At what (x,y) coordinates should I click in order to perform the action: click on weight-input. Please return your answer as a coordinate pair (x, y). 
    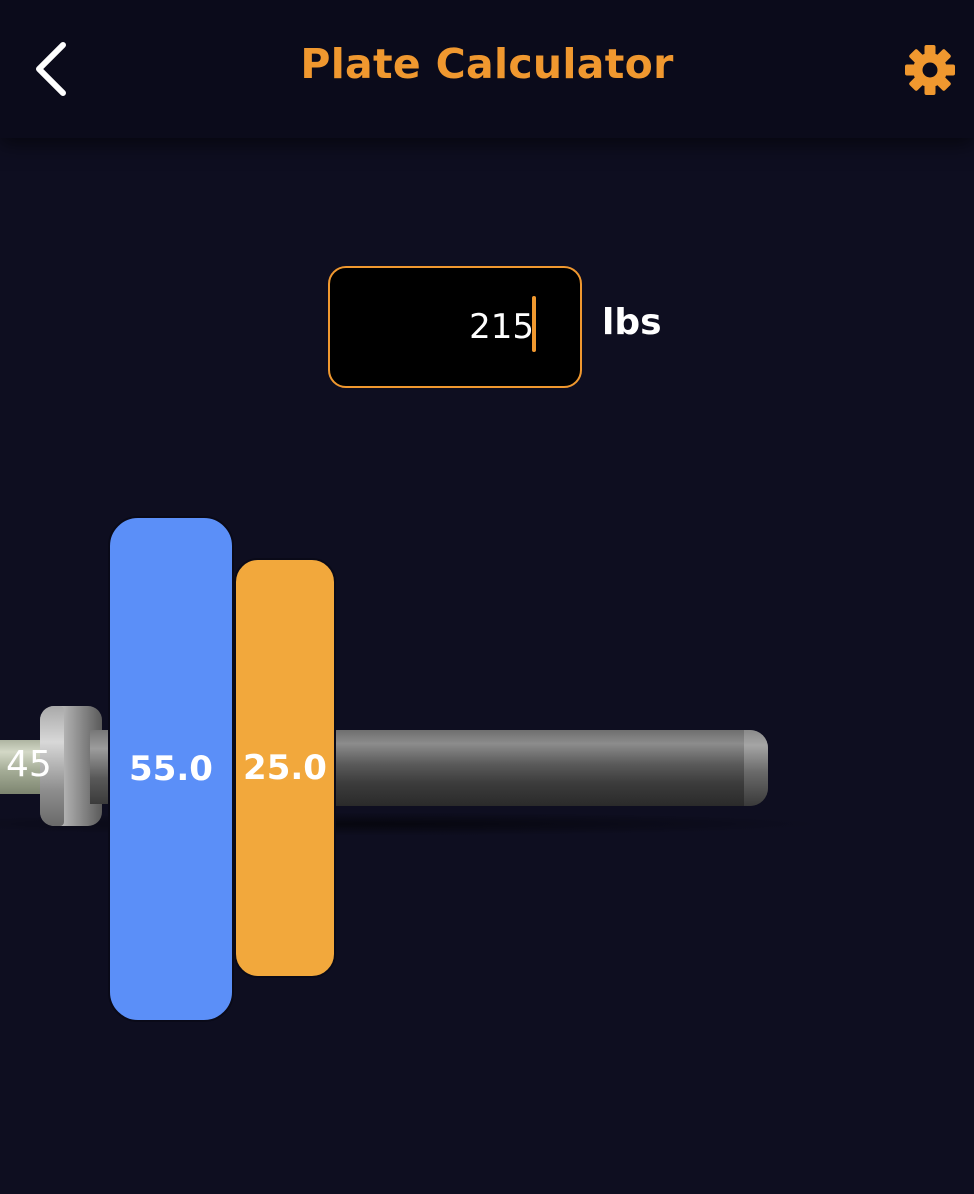
    Looking at the image, I should click on (455, 327).